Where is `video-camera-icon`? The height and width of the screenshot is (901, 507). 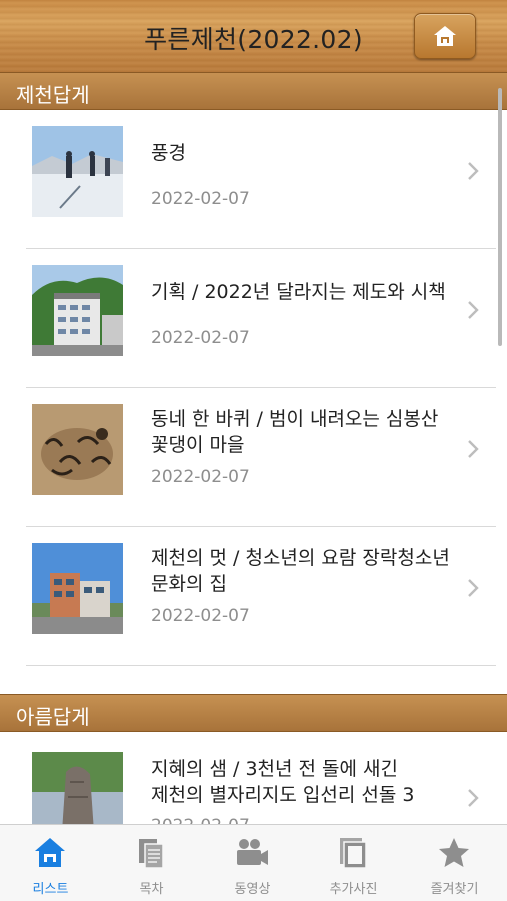
video-camera-icon is located at coordinates (252, 852).